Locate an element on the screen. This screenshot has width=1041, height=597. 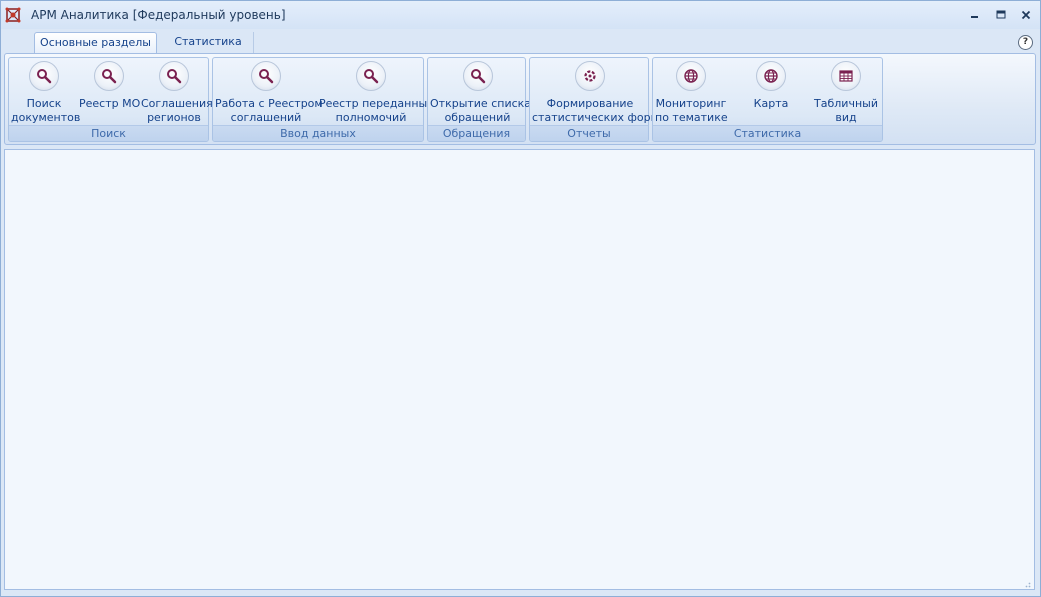
help-icon: ? is located at coordinates (1025, 42).